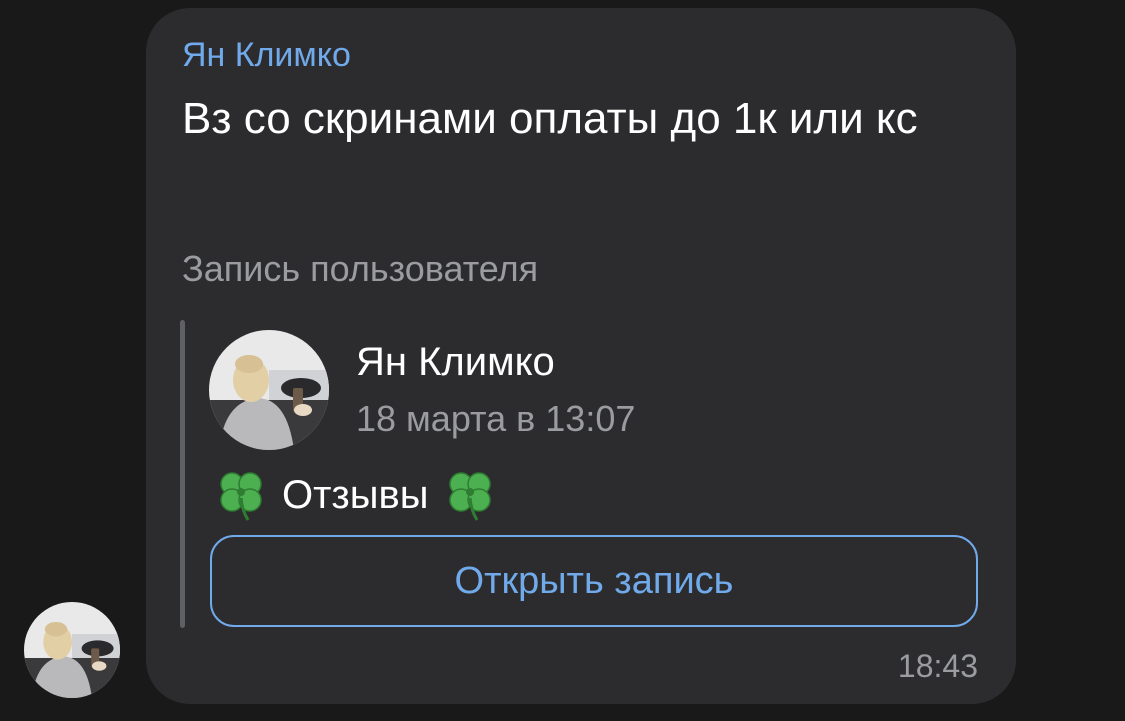  I want to click on open-post-button: Открыть запись, so click(594, 581).